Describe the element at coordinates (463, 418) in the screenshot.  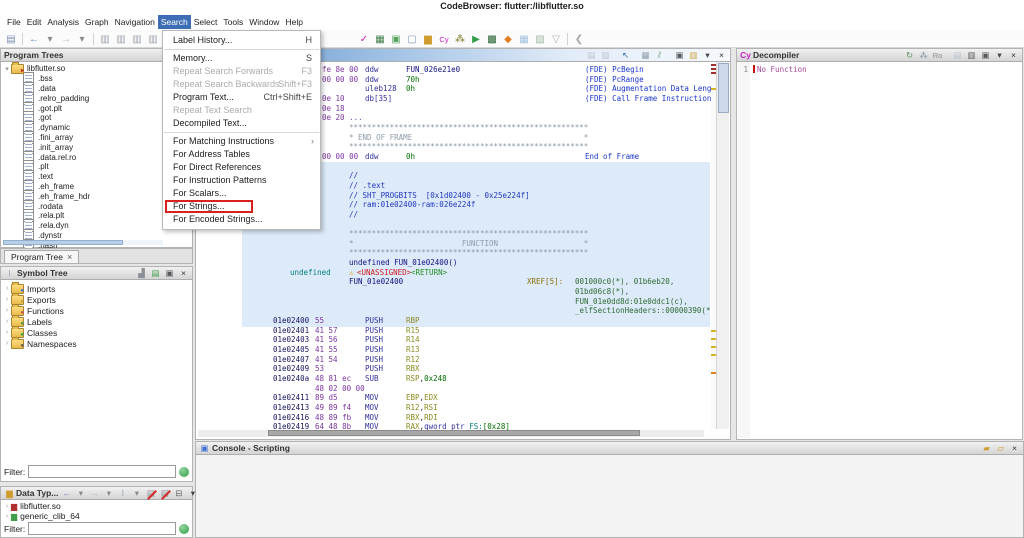
I see `listing-line: 01e02416 48 89 fb MOV RBX,RDI` at that location.